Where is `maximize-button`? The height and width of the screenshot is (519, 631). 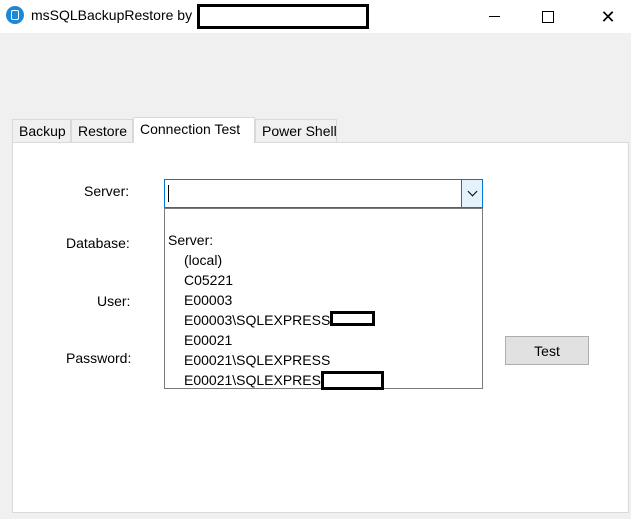 maximize-button is located at coordinates (548, 16).